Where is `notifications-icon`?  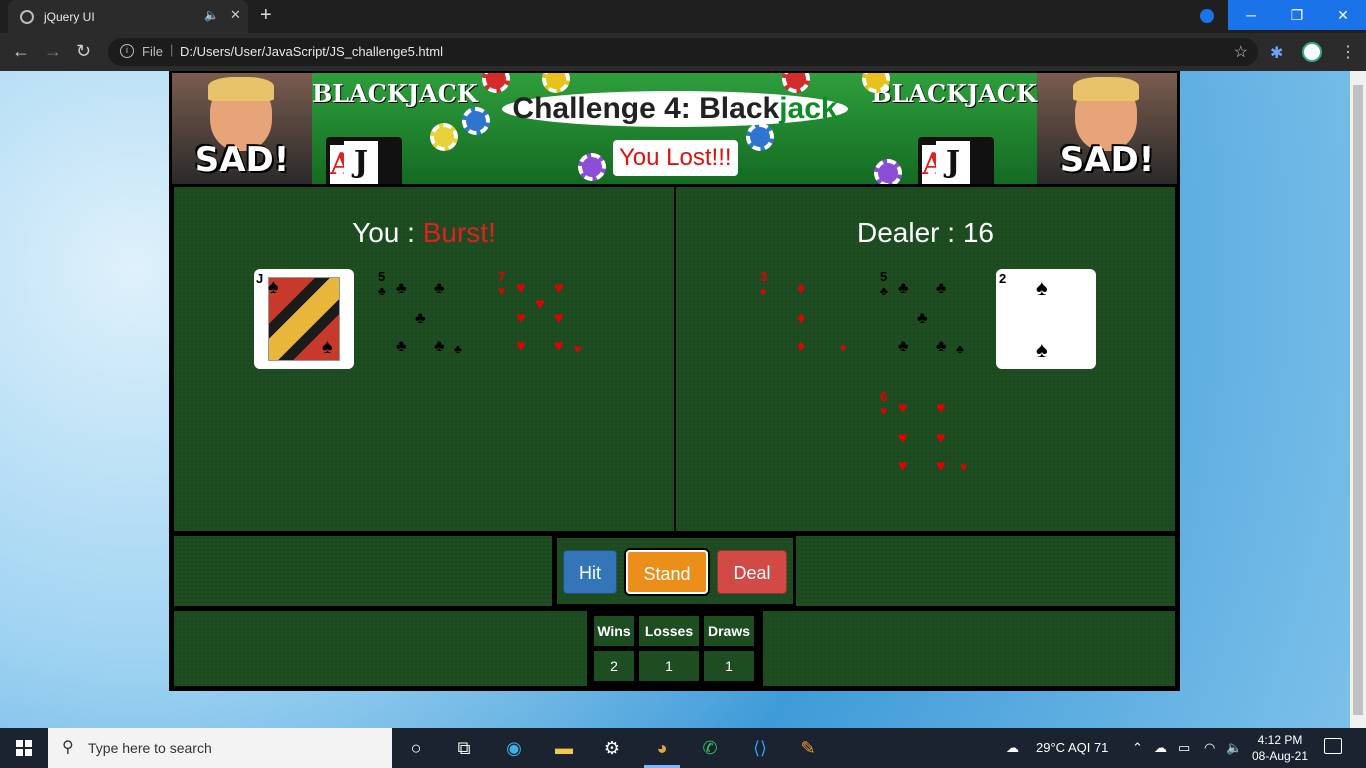 notifications-icon is located at coordinates (1333, 746).